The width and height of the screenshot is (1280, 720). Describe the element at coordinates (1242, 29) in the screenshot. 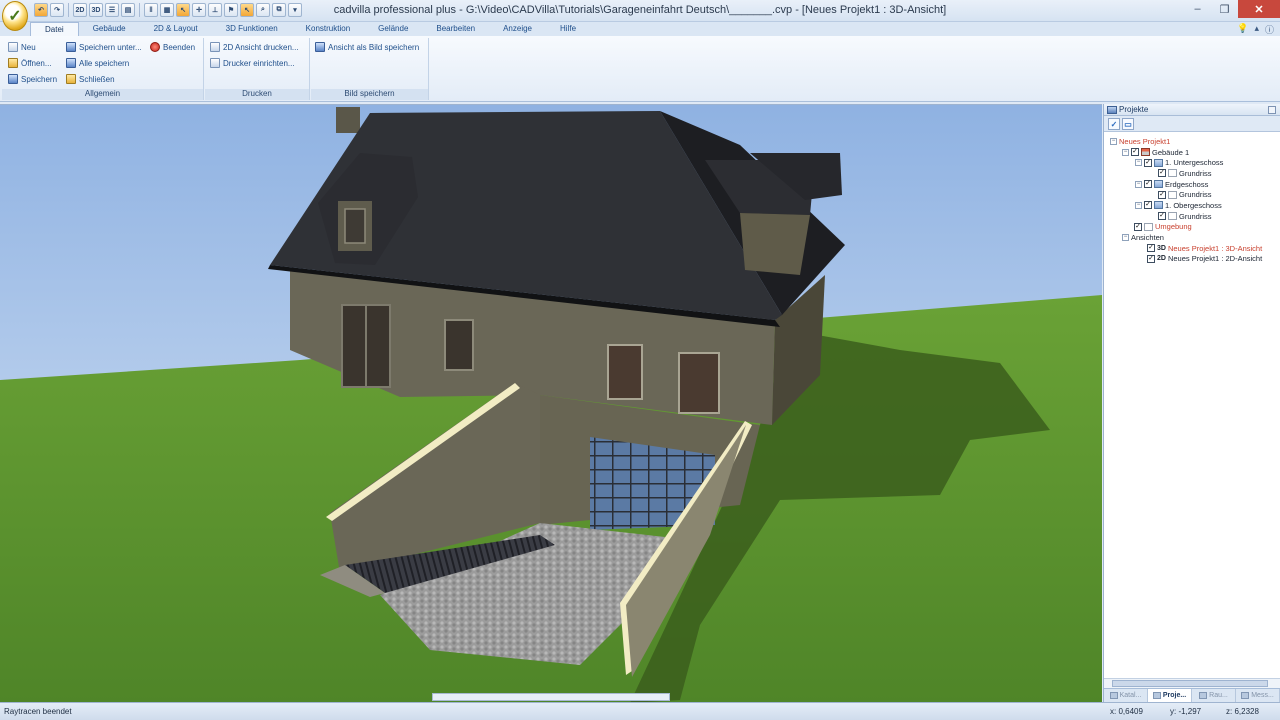

I see `lightbulb-icon: 💡` at that location.